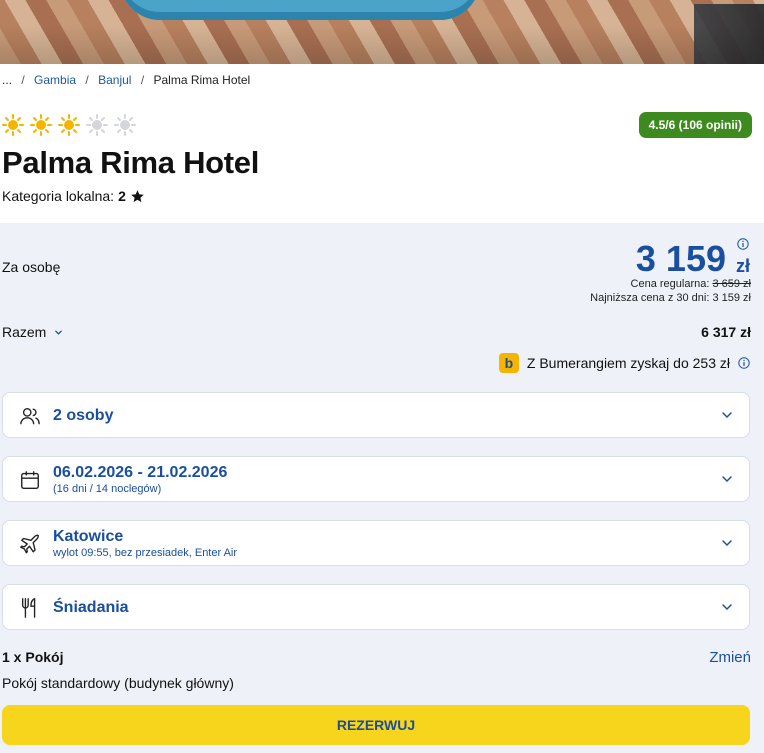  I want to click on breadcrumb-link-banjul: Banjul, so click(114, 80).